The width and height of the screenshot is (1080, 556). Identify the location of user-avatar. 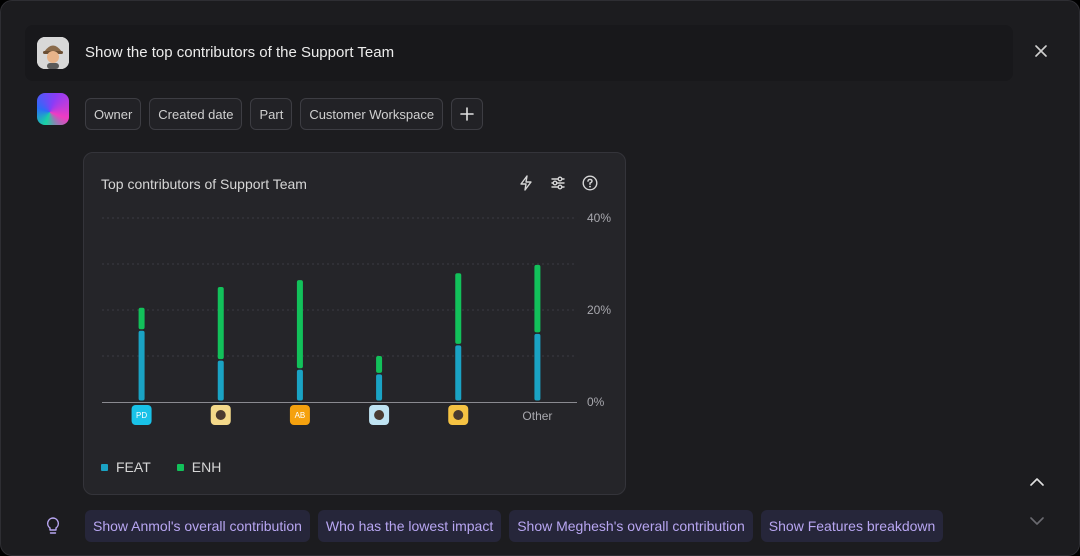
(53, 53).